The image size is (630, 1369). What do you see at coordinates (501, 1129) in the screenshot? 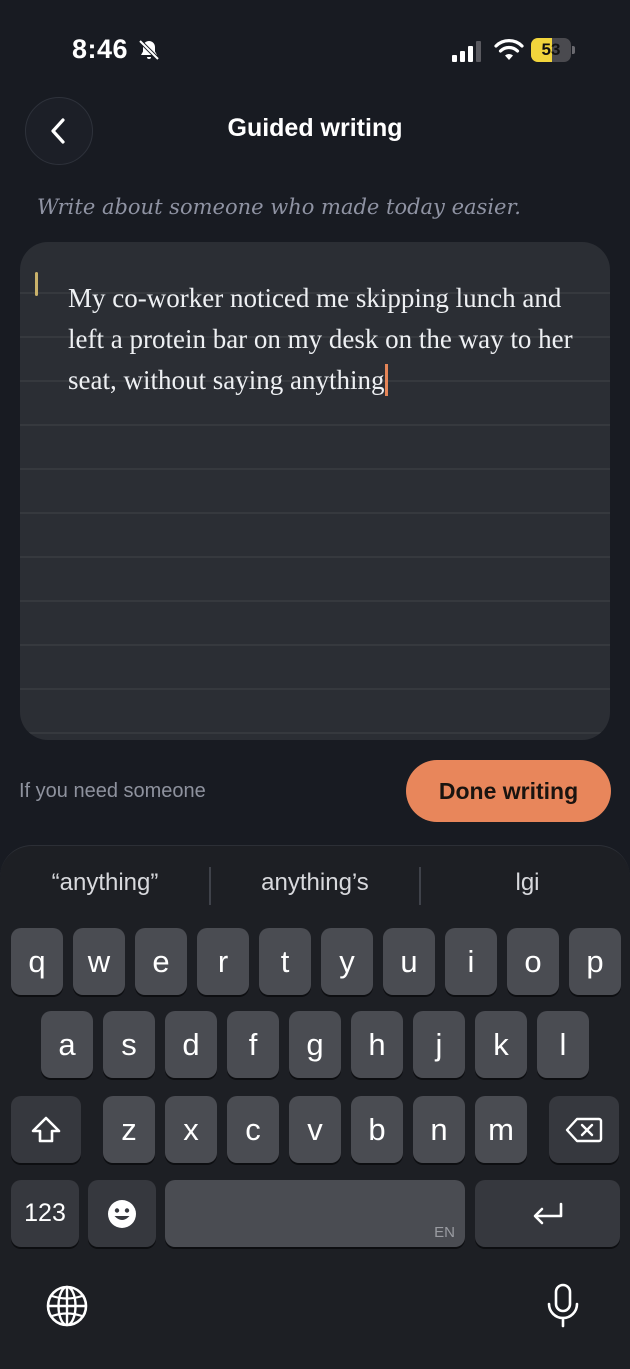
I see `key-m: m` at bounding box center [501, 1129].